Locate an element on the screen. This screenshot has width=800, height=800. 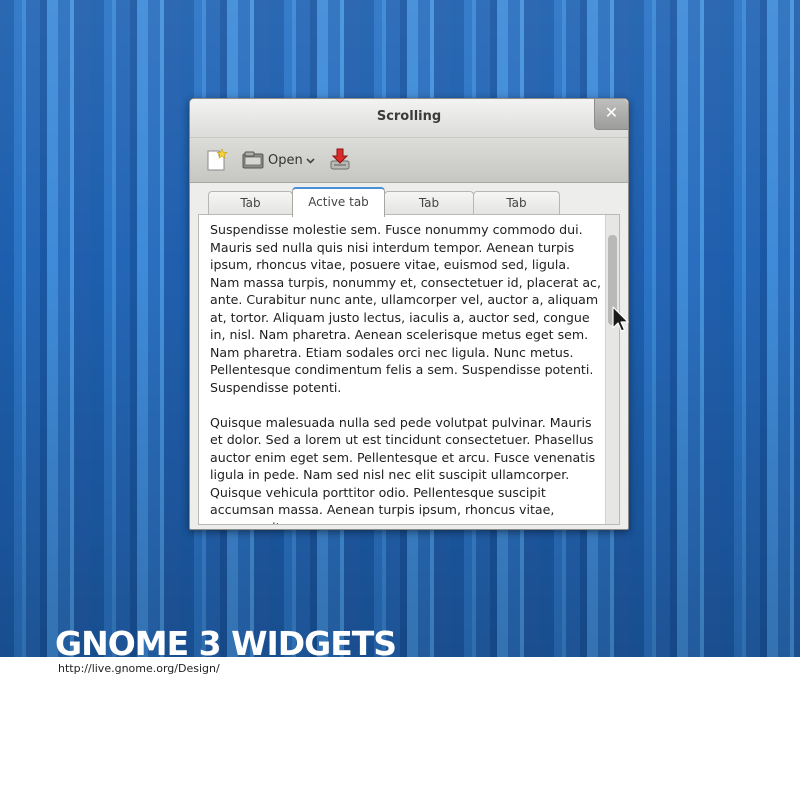
new-document-button is located at coordinates (216, 160).